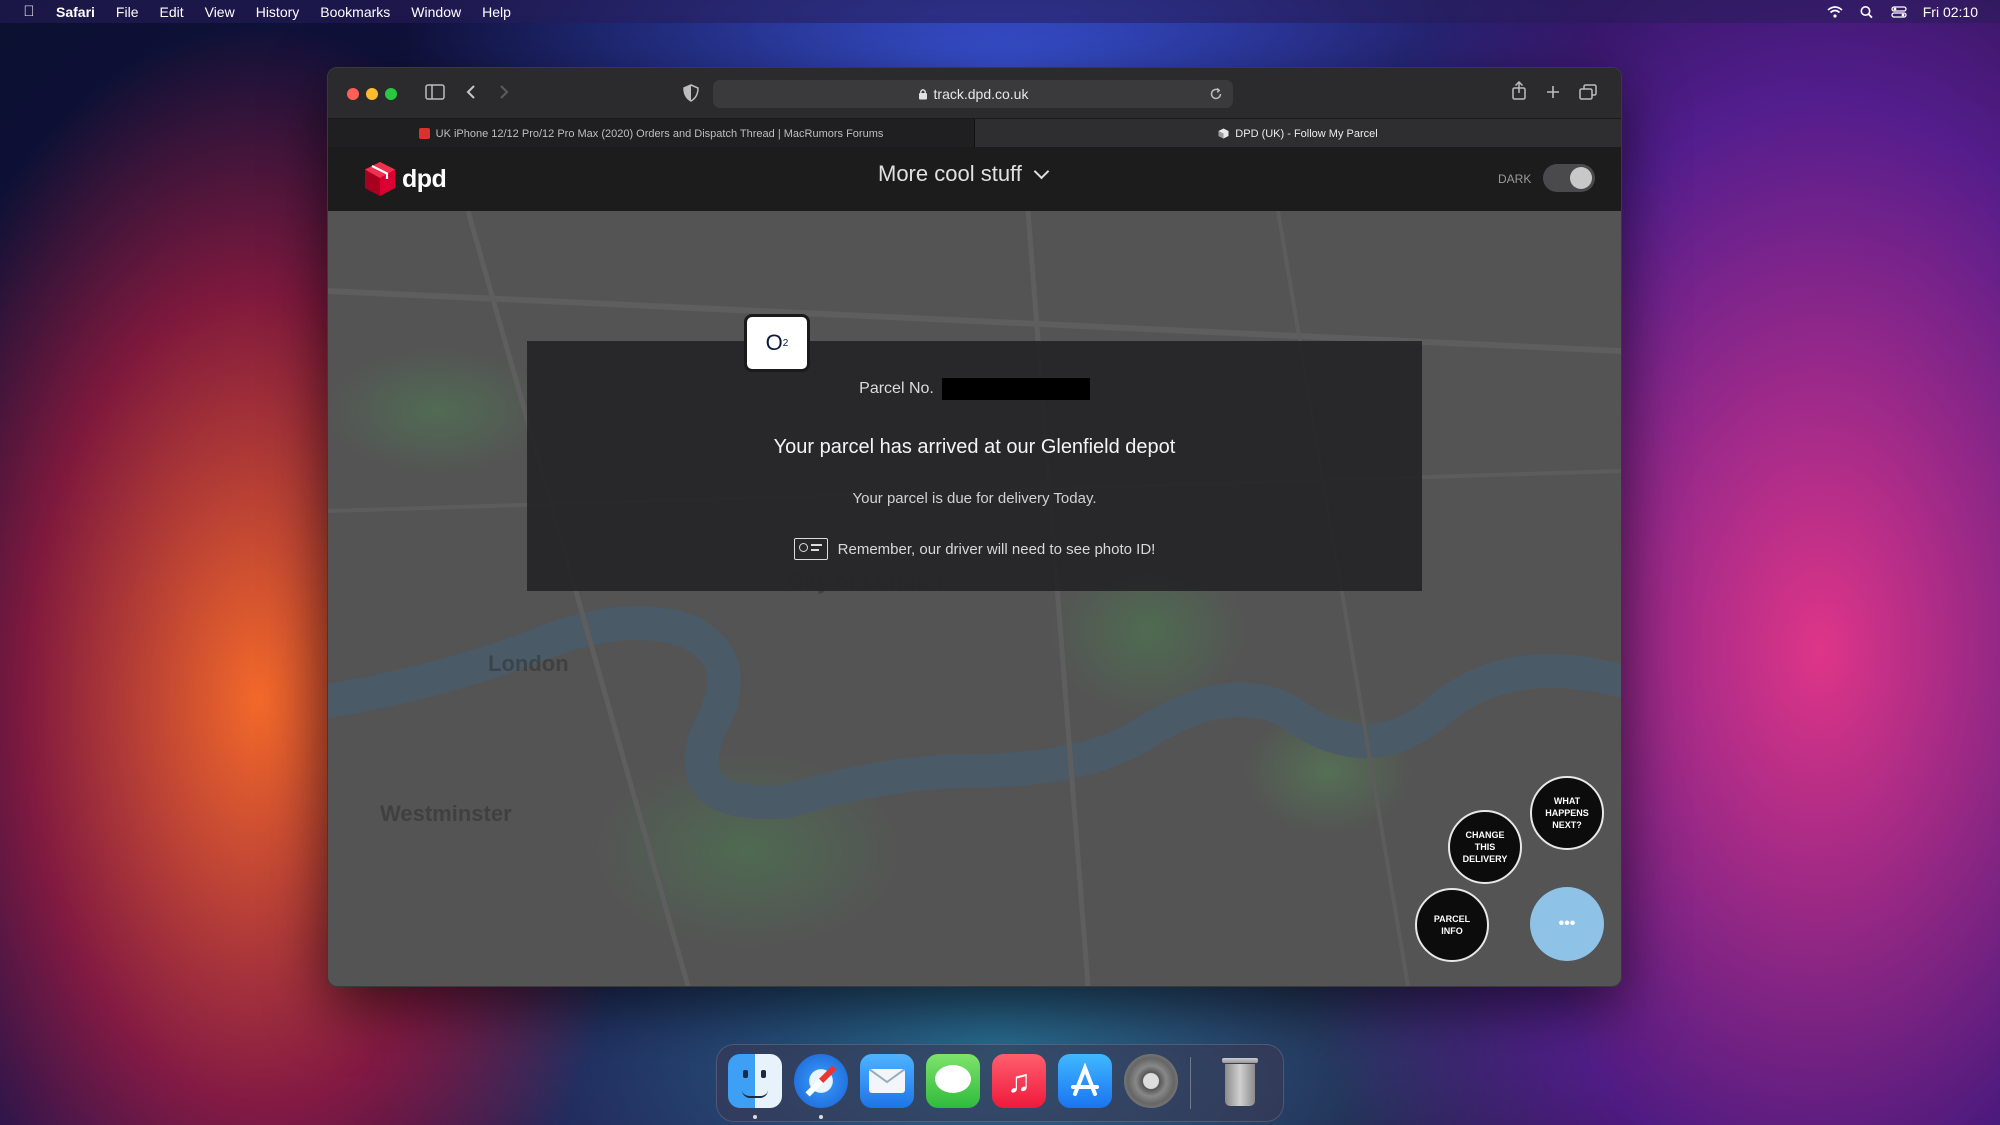 This screenshot has height=1125, width=2000. I want to click on dark-mode-toggle, so click(1569, 178).